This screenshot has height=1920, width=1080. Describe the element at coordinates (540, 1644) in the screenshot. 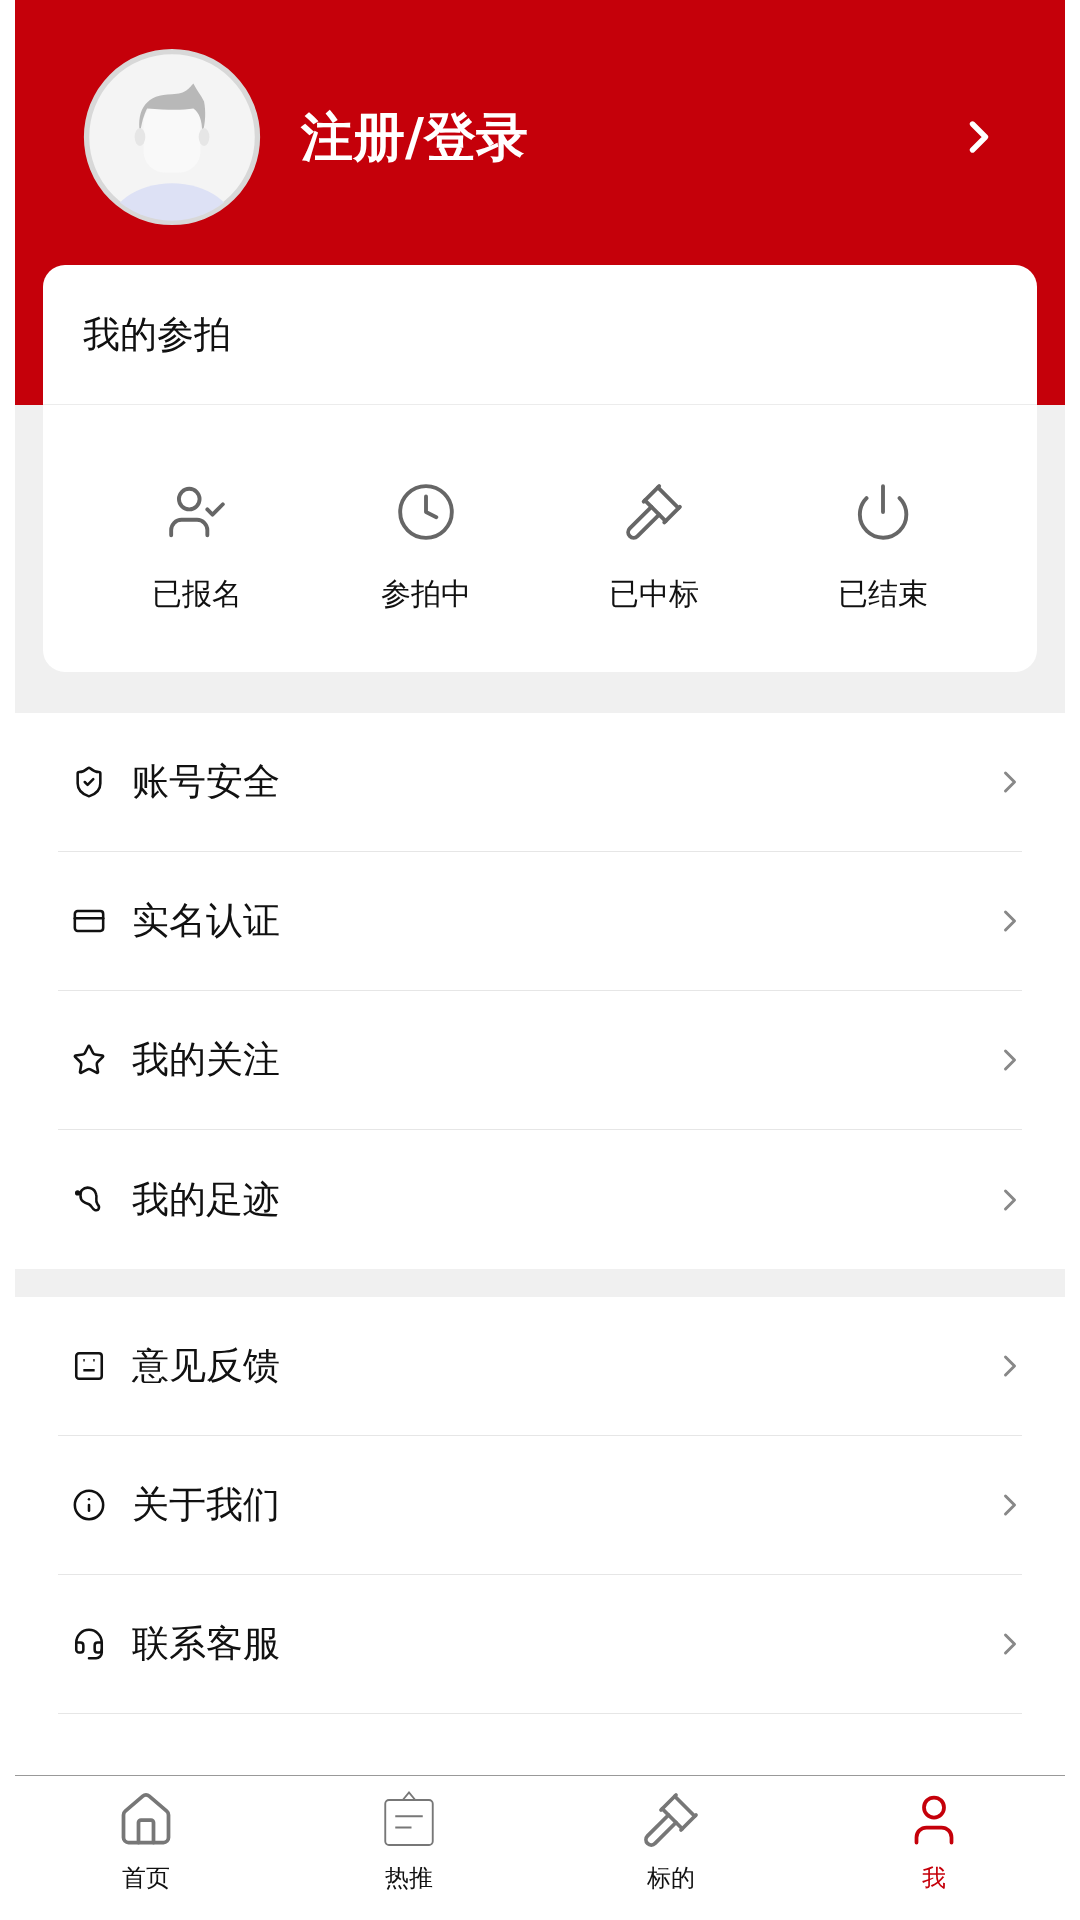

I see `menu-item: 联系客服` at that location.